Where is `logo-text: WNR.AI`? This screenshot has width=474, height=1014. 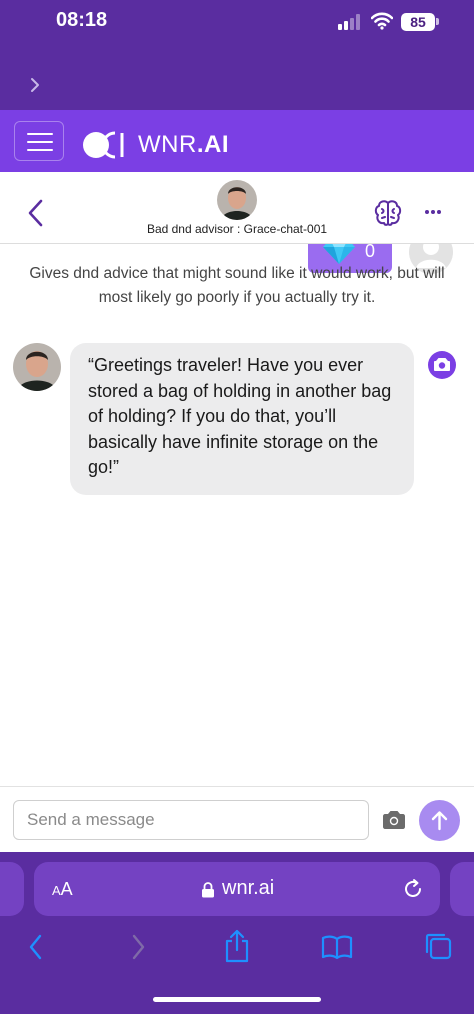 logo-text: WNR.AI is located at coordinates (183, 145).